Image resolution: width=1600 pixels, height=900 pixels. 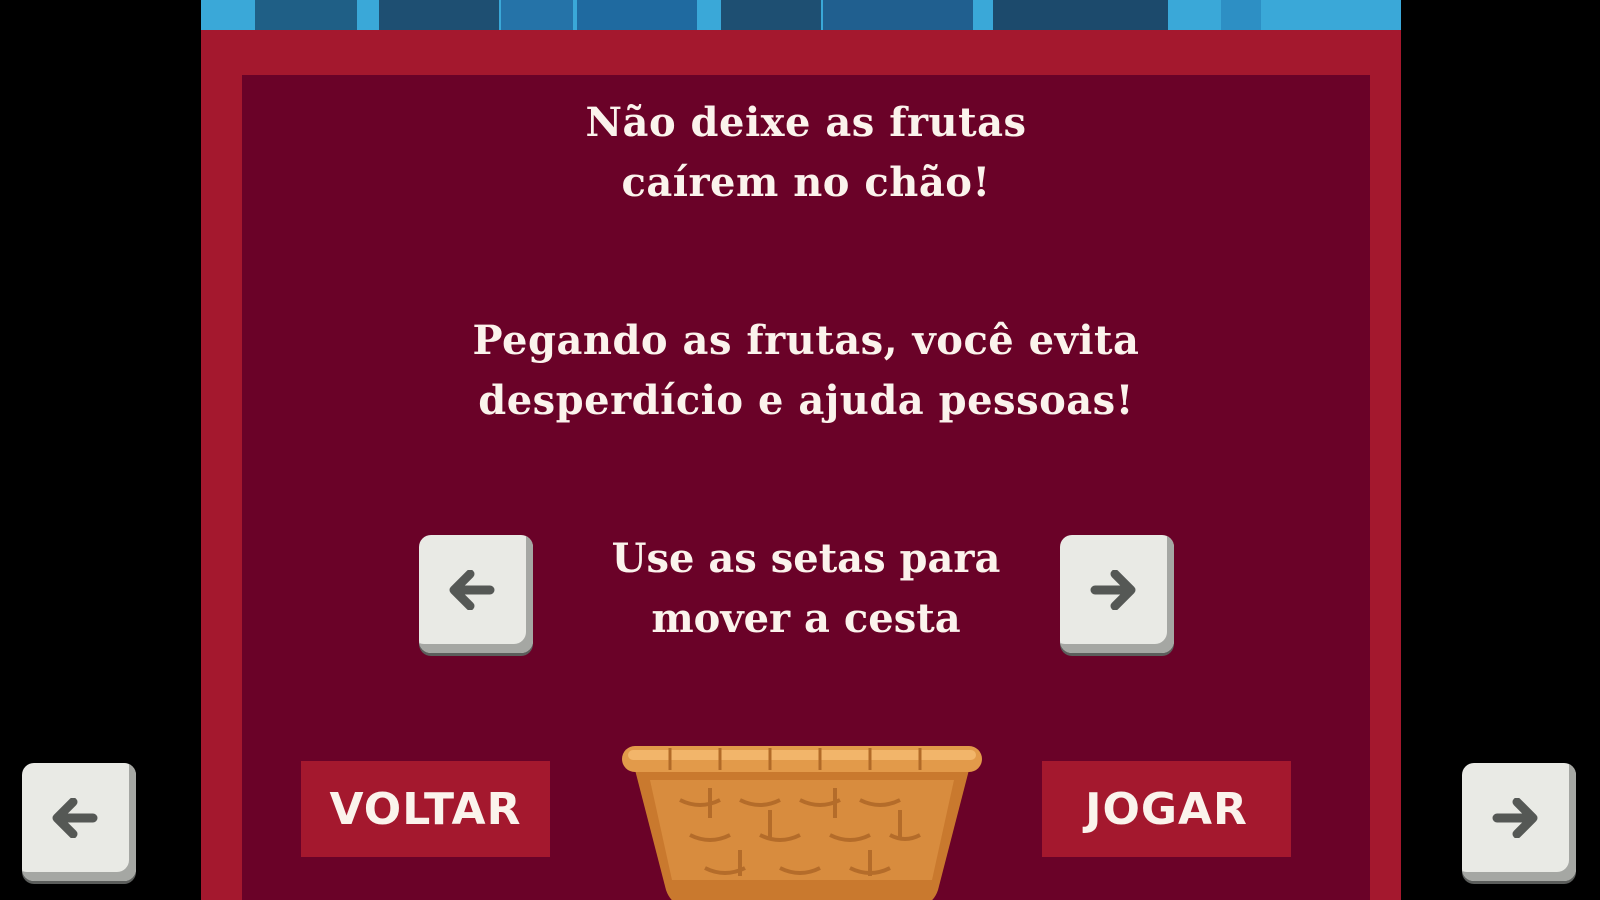 I want to click on basket-icon, so click(x=802, y=823).